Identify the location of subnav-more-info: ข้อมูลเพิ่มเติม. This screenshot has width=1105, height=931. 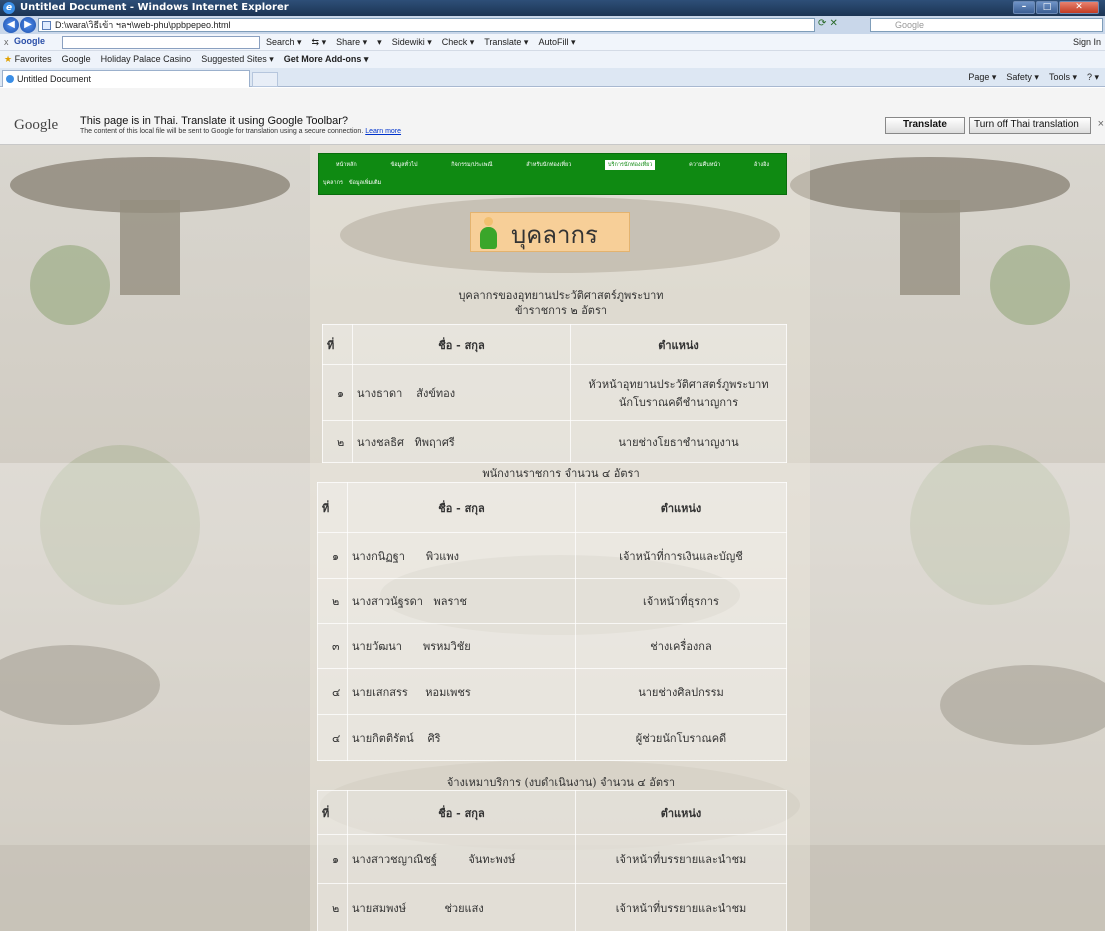
(365, 183).